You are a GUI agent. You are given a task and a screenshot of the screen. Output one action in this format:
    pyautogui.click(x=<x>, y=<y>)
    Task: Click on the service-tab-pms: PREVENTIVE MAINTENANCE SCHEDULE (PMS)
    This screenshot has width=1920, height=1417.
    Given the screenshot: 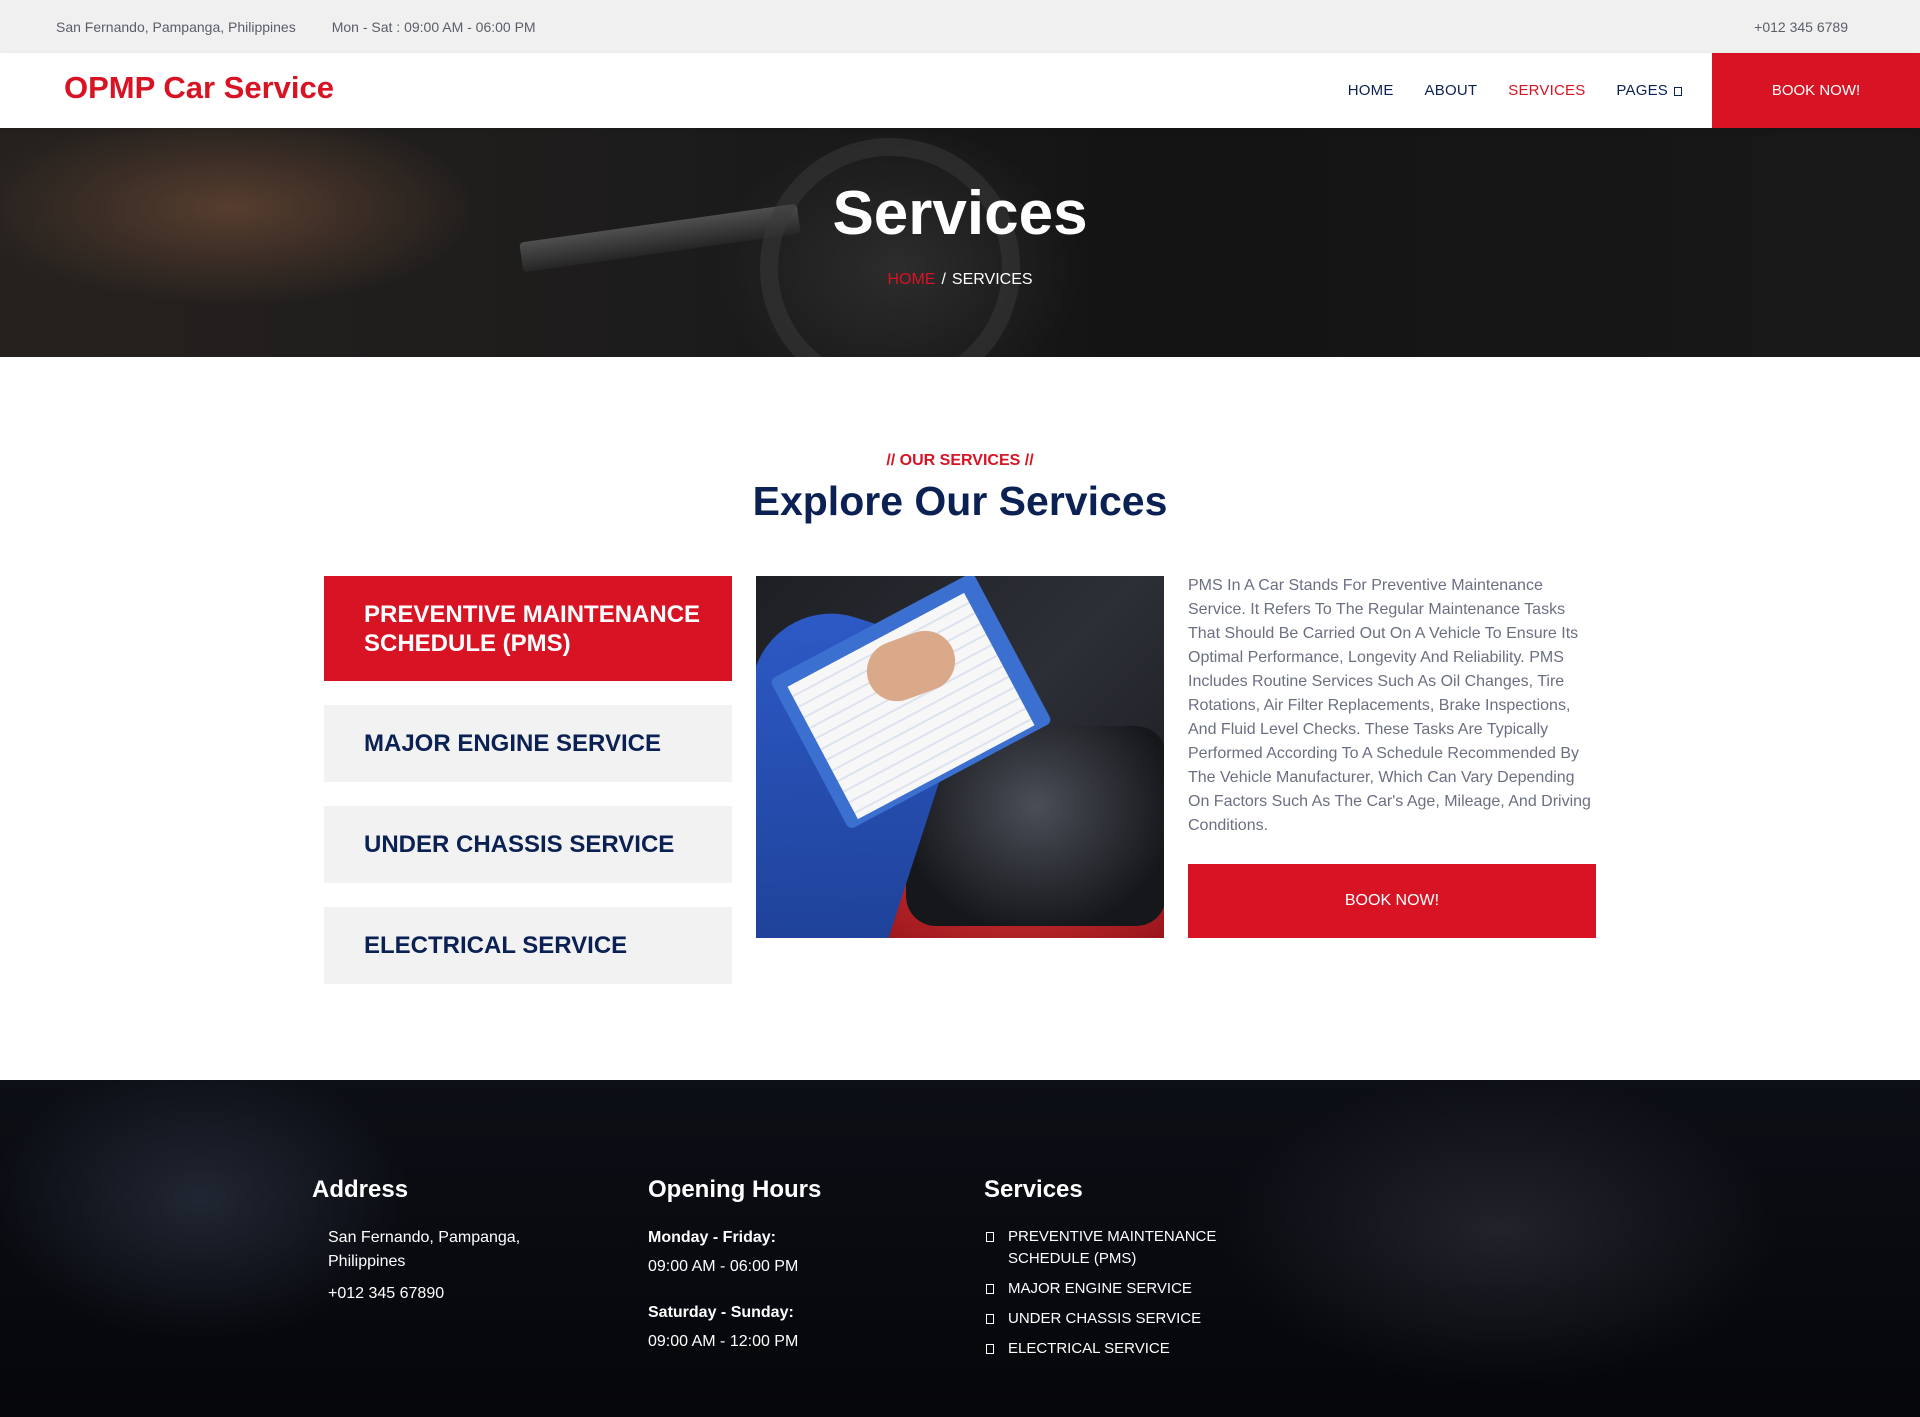 What is the action you would take?
    pyautogui.click(x=528, y=628)
    